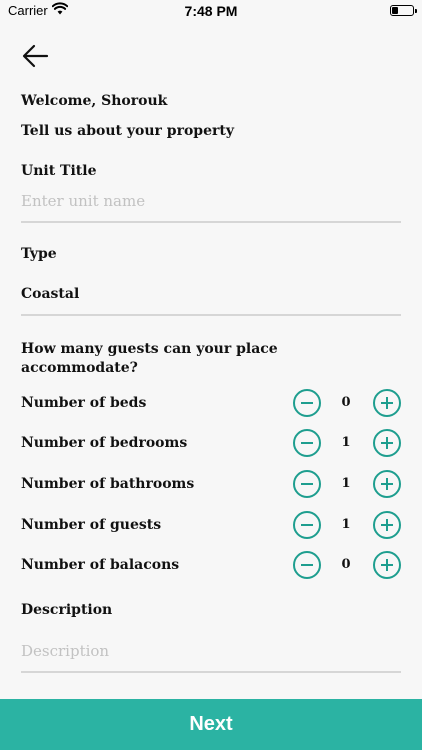 Image resolution: width=422 pixels, height=750 pixels. I want to click on decrement-bedrooms-button, so click(307, 443).